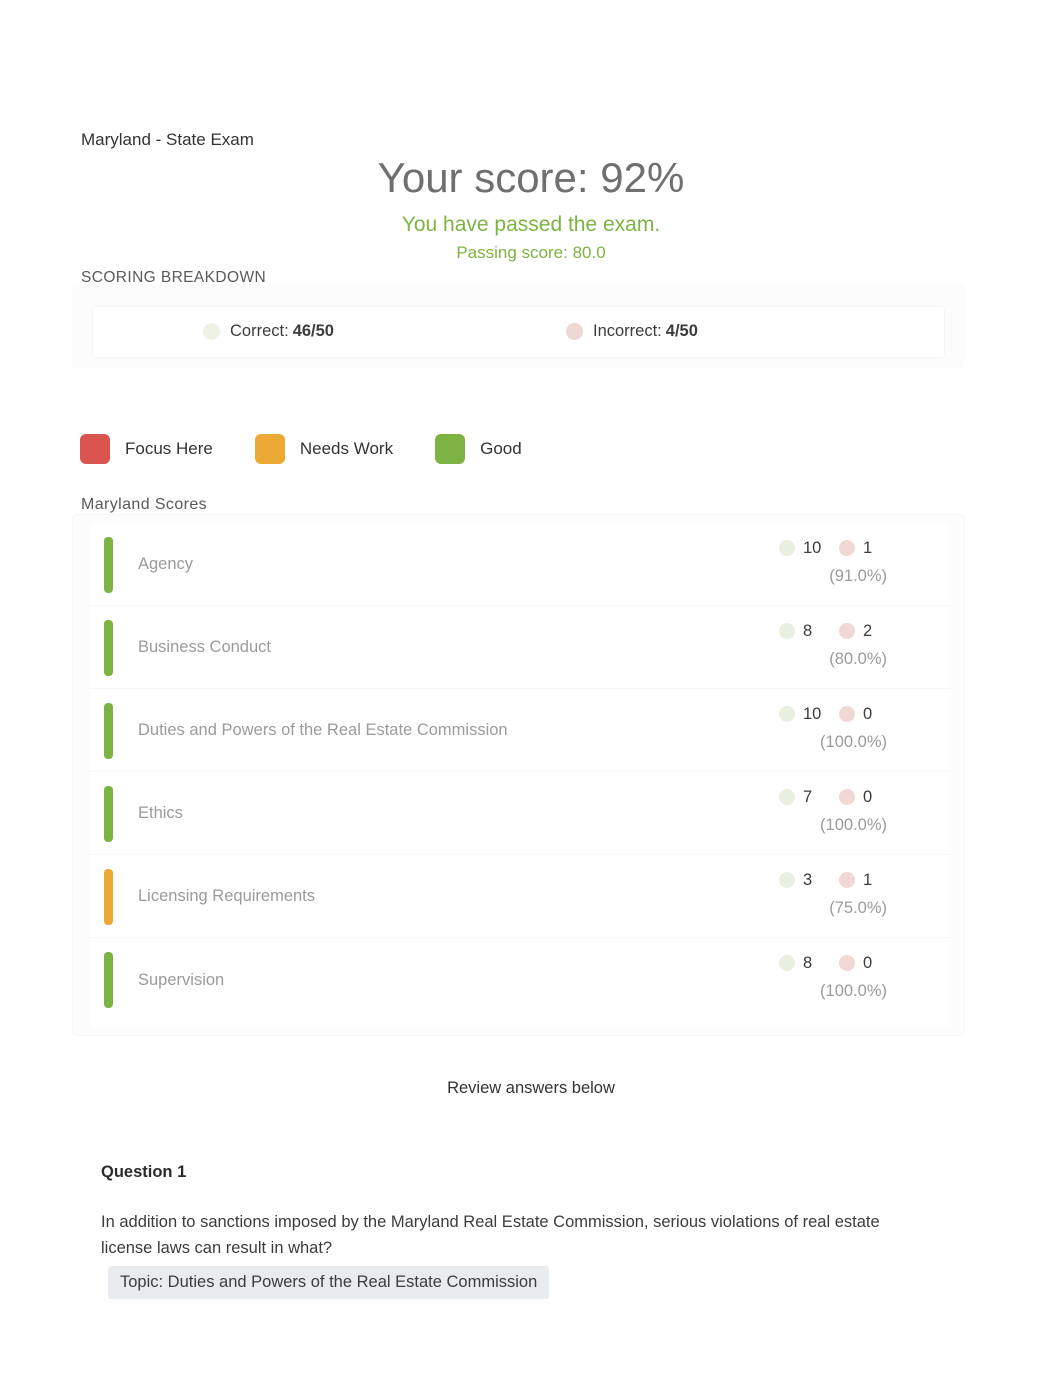  Describe the element at coordinates (833, 963) in the screenshot. I see `stat-line: 80` at that location.